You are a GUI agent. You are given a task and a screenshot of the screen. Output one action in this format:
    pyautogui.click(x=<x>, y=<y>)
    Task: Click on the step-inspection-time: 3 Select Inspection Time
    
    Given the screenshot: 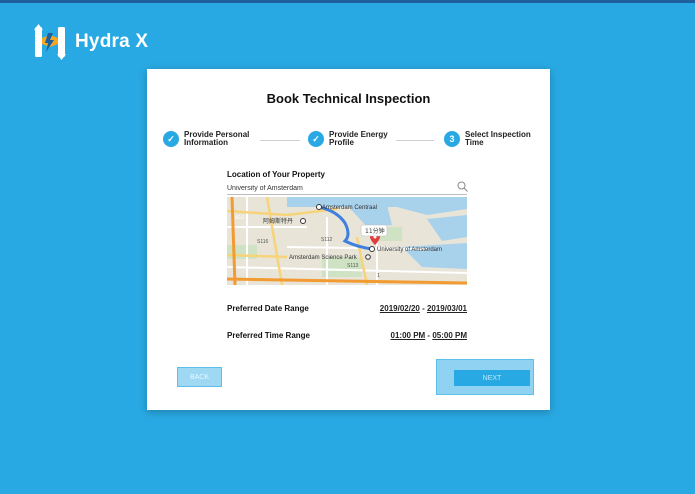 What is the action you would take?
    pyautogui.click(x=493, y=139)
    